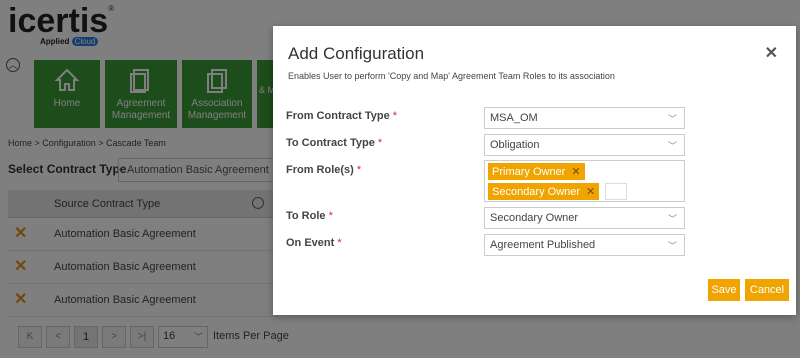 The width and height of the screenshot is (800, 358). I want to click on on-event-value: Agreement Published, so click(543, 245).